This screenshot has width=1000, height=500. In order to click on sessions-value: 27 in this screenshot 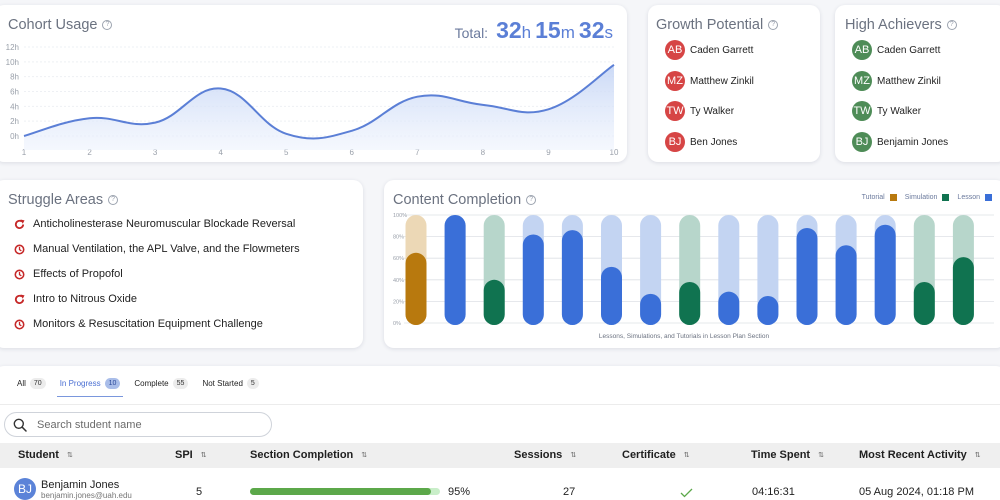, I will do `click(569, 492)`.